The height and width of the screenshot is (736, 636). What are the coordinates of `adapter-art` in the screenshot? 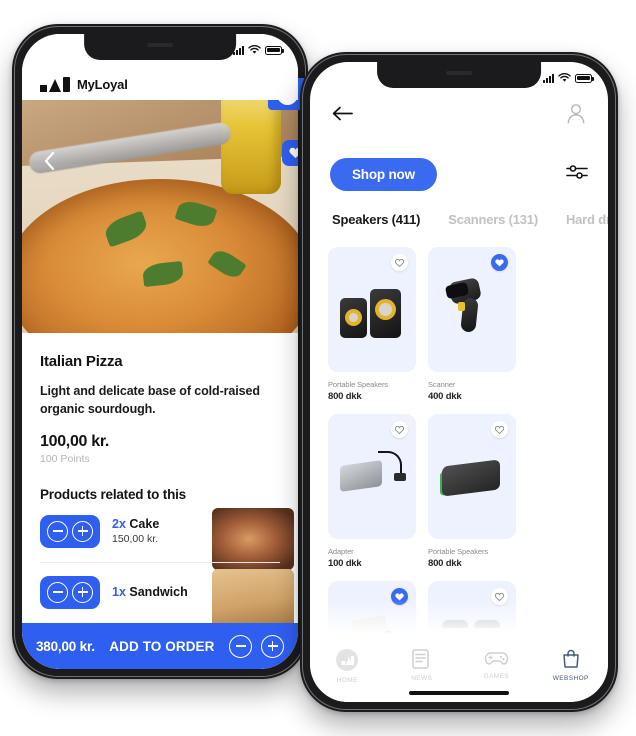 It's located at (372, 477).